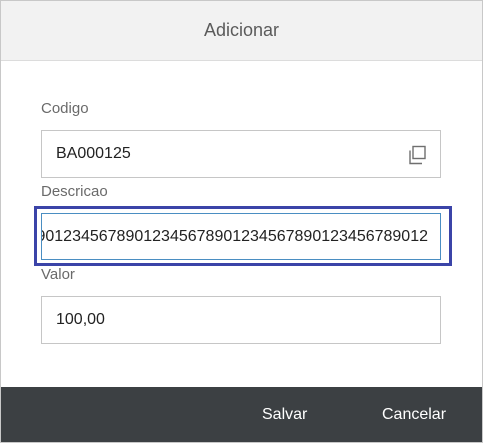 The image size is (483, 443). I want to click on codigo-label: Codigo, so click(65, 108).